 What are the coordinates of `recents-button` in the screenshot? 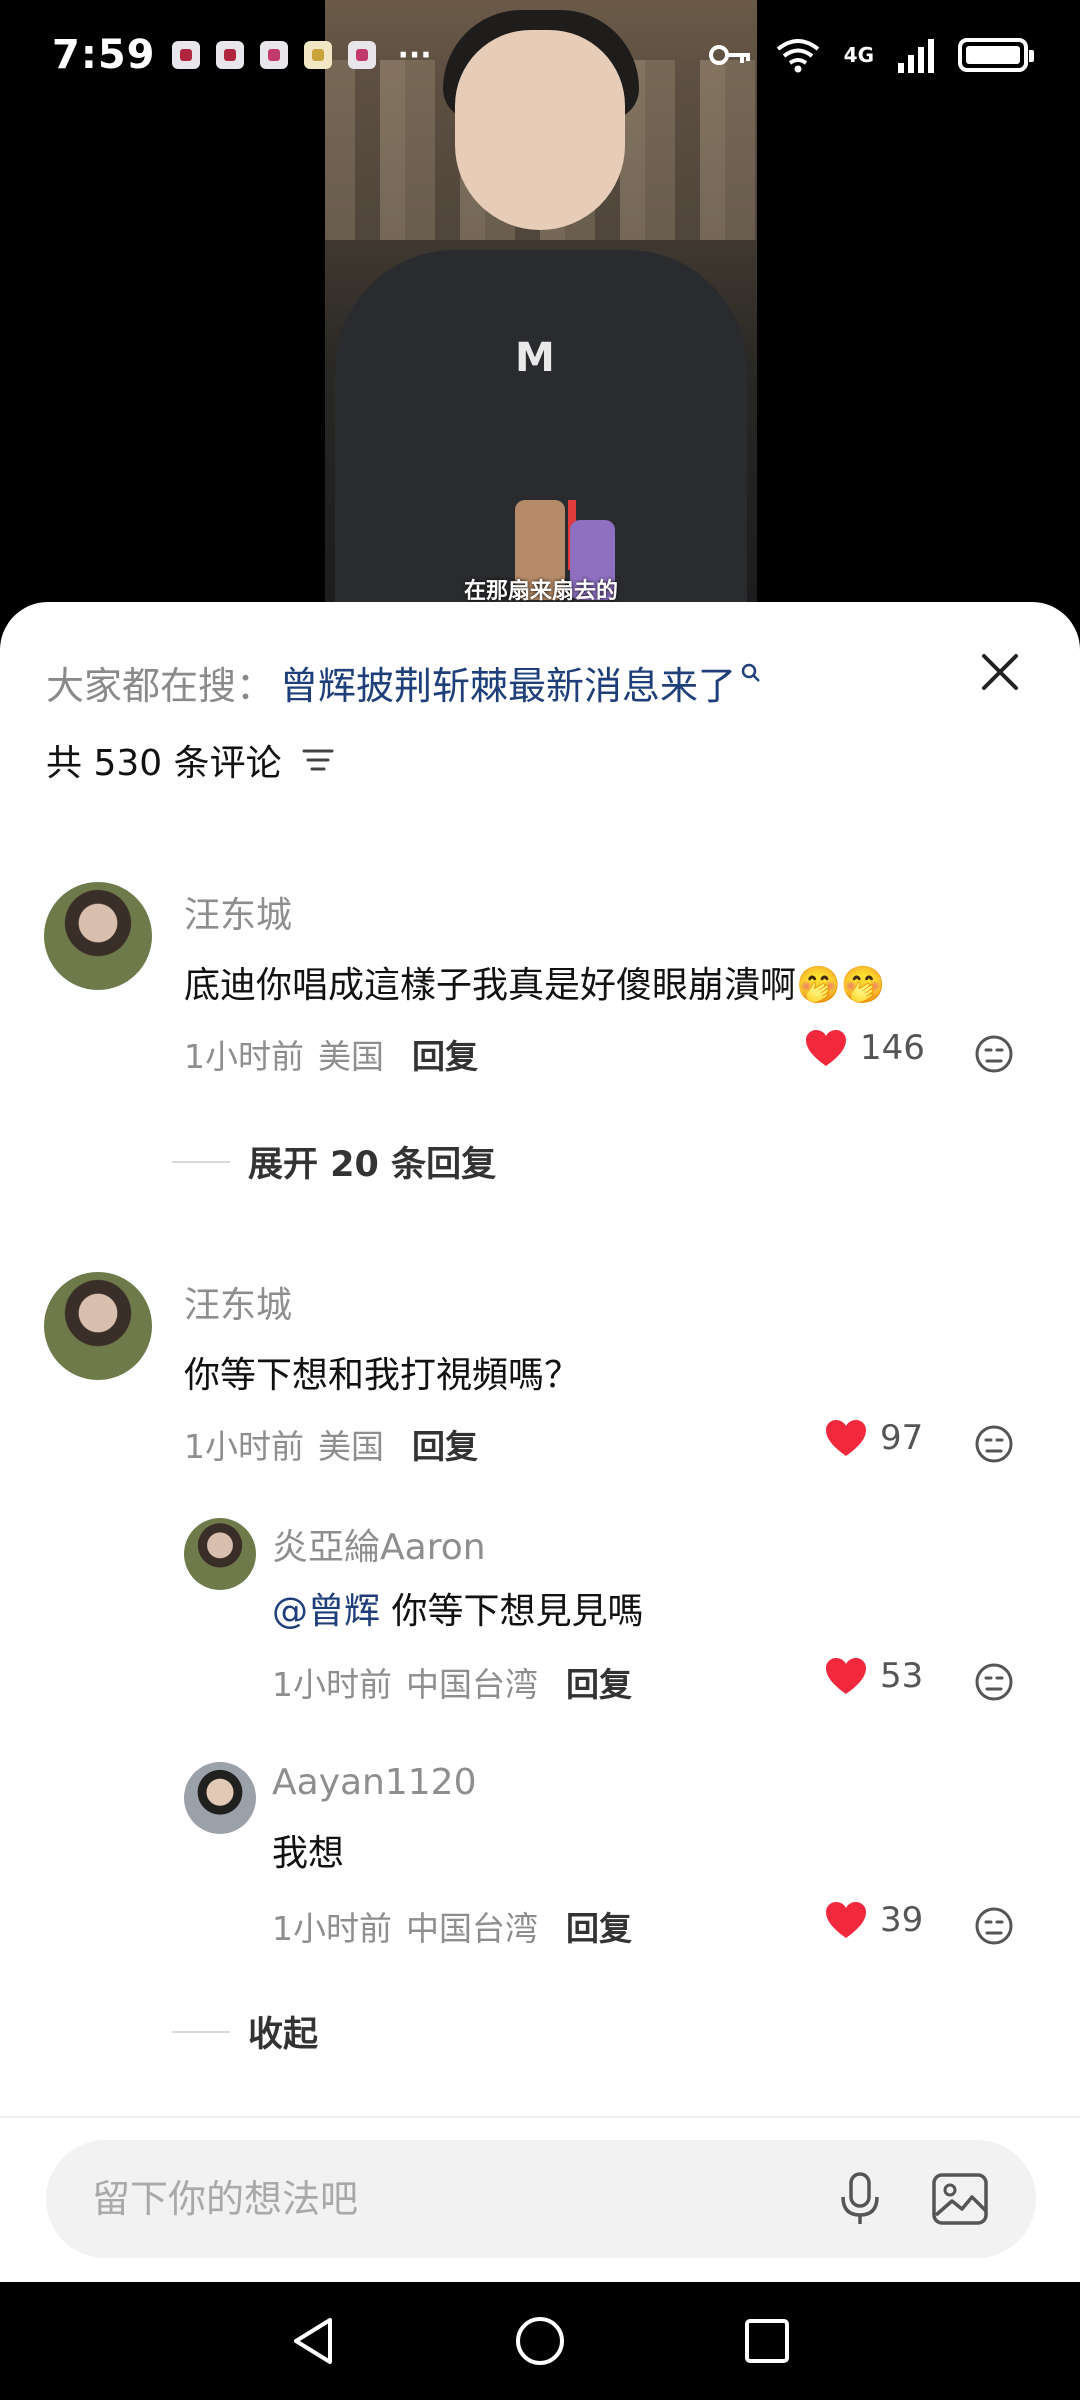 It's located at (767, 2341).